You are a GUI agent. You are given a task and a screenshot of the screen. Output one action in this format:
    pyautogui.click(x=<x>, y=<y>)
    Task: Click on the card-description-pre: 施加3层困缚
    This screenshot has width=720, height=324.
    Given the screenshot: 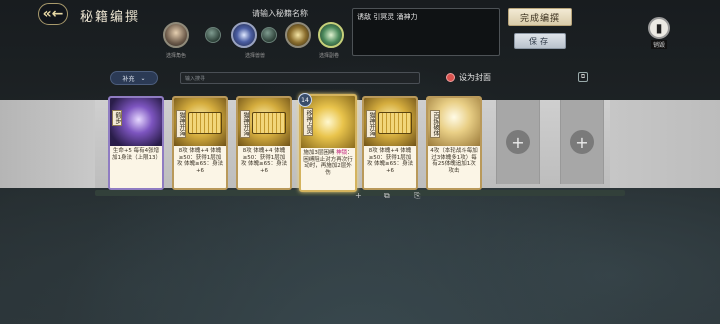 What is the action you would take?
    pyautogui.click(x=319, y=153)
    